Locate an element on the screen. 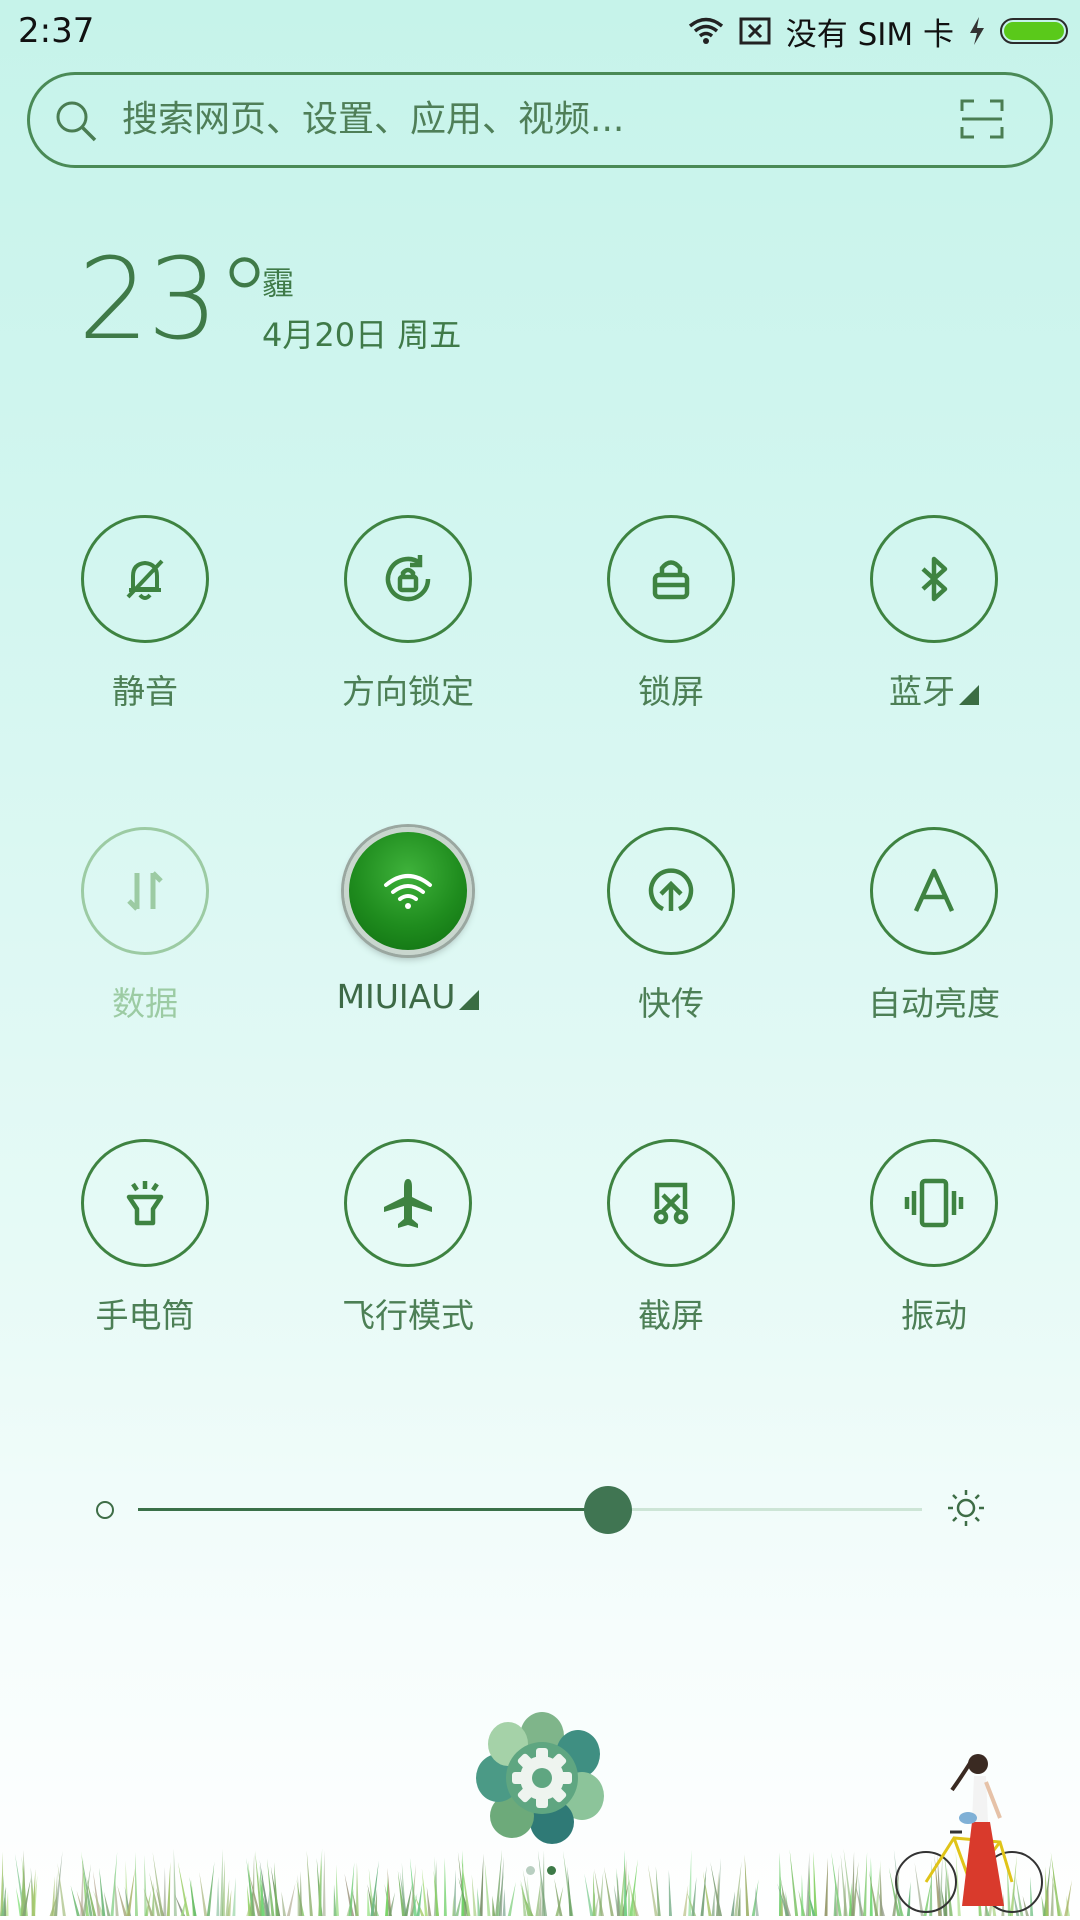  bell-off-icon is located at coordinates (145, 579).